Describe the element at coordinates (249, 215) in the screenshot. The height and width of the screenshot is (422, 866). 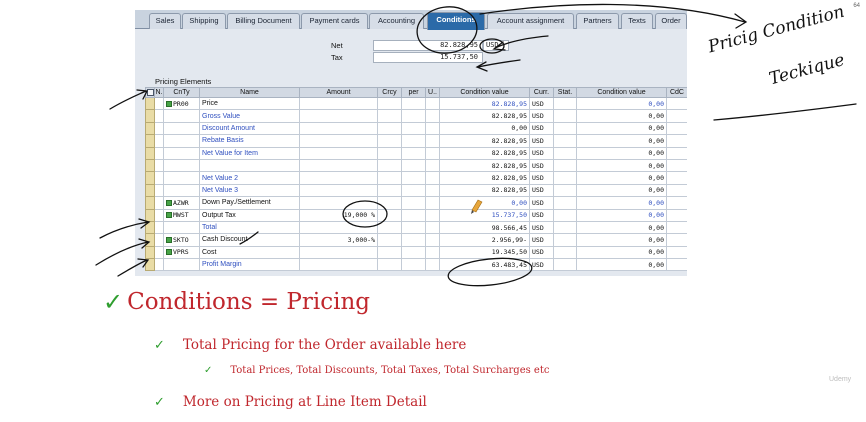
I see `condition-name-cell: Output Tax` at that location.